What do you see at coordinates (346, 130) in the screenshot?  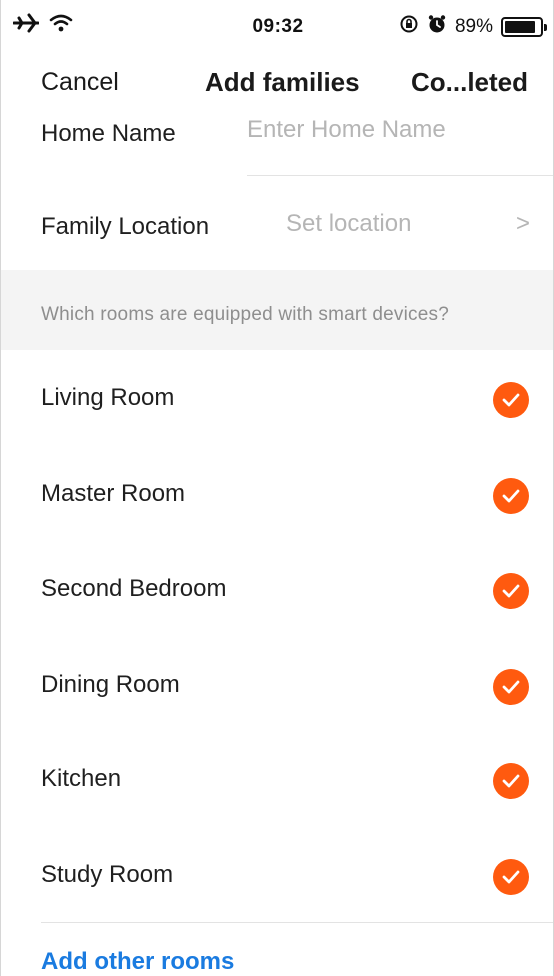 I see `home-name-input: Enter Home Name` at bounding box center [346, 130].